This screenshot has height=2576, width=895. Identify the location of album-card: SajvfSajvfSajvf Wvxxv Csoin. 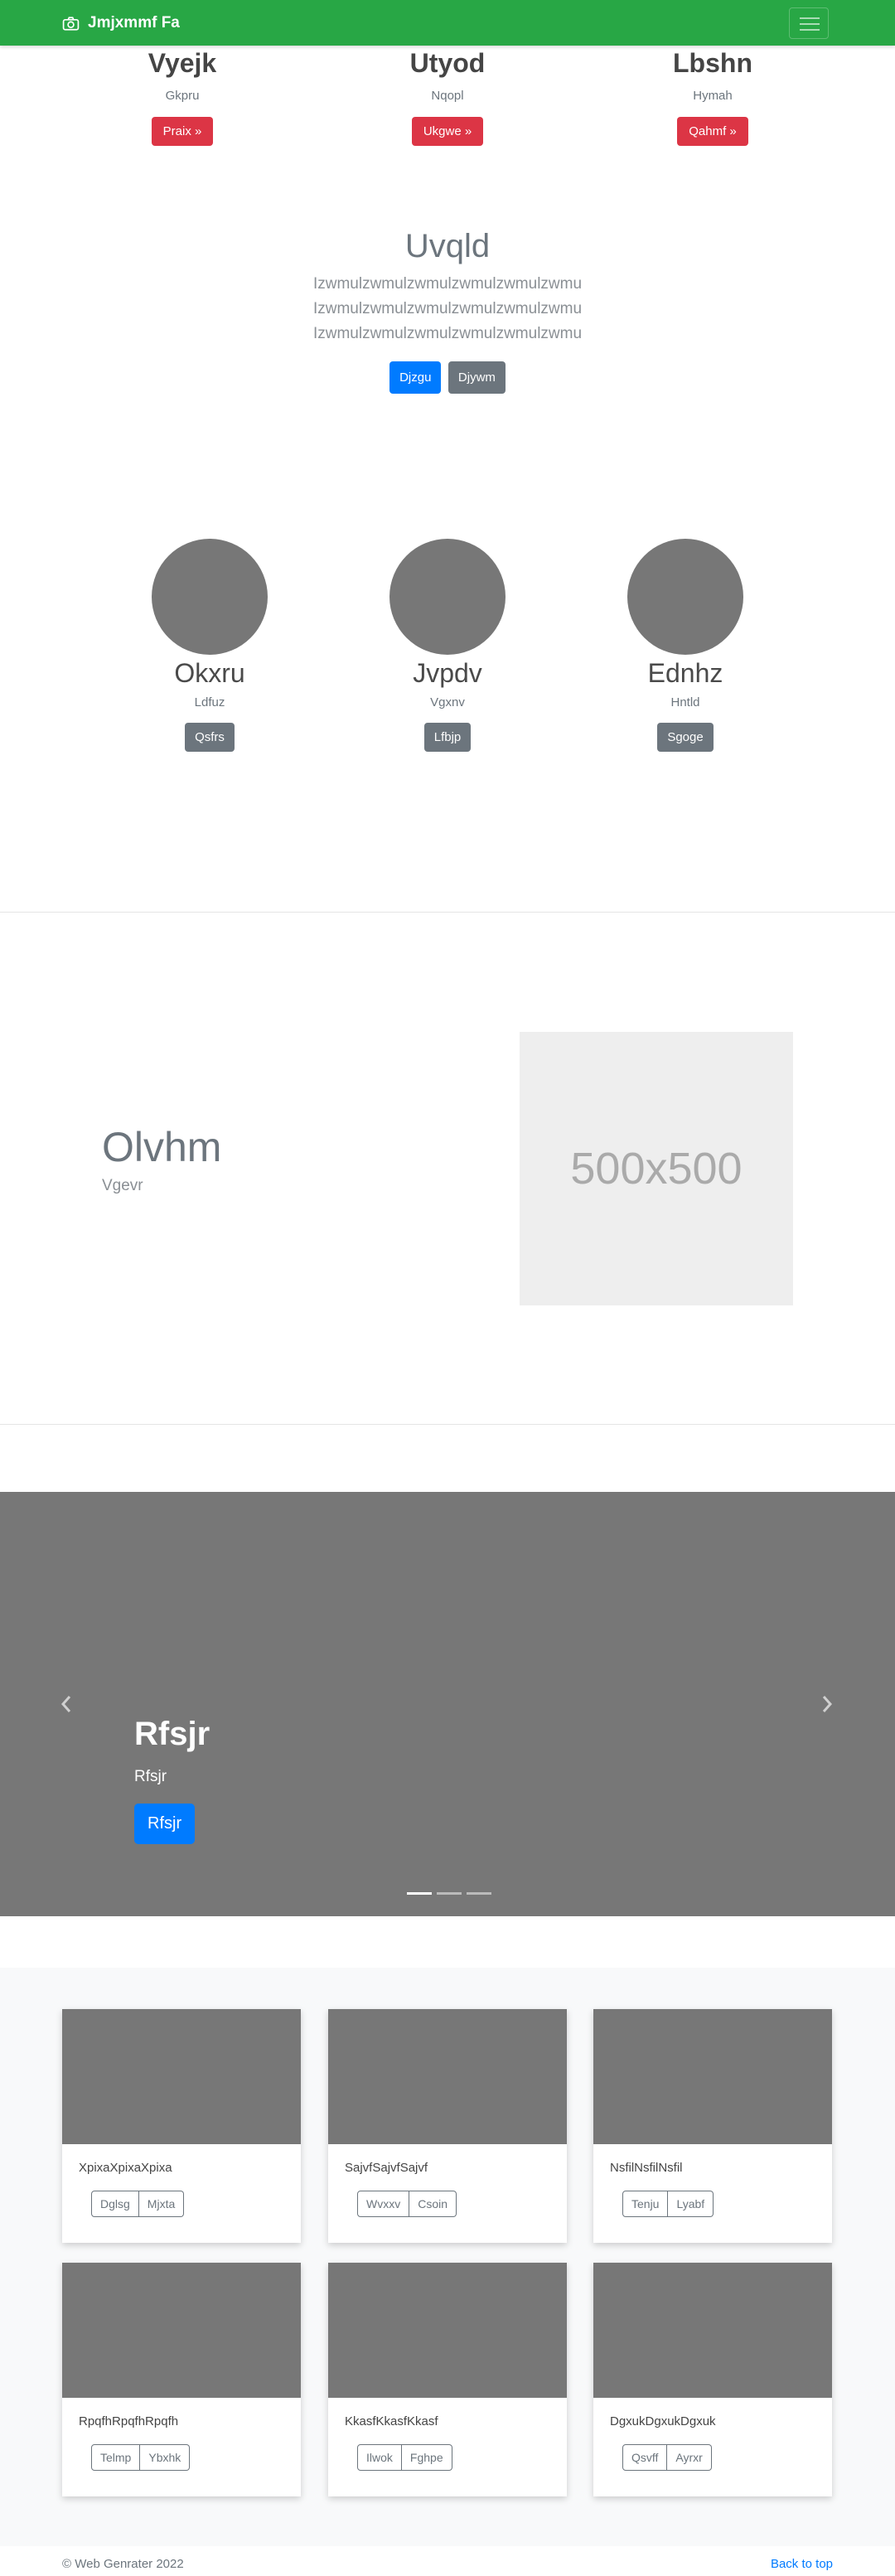
(447, 2126).